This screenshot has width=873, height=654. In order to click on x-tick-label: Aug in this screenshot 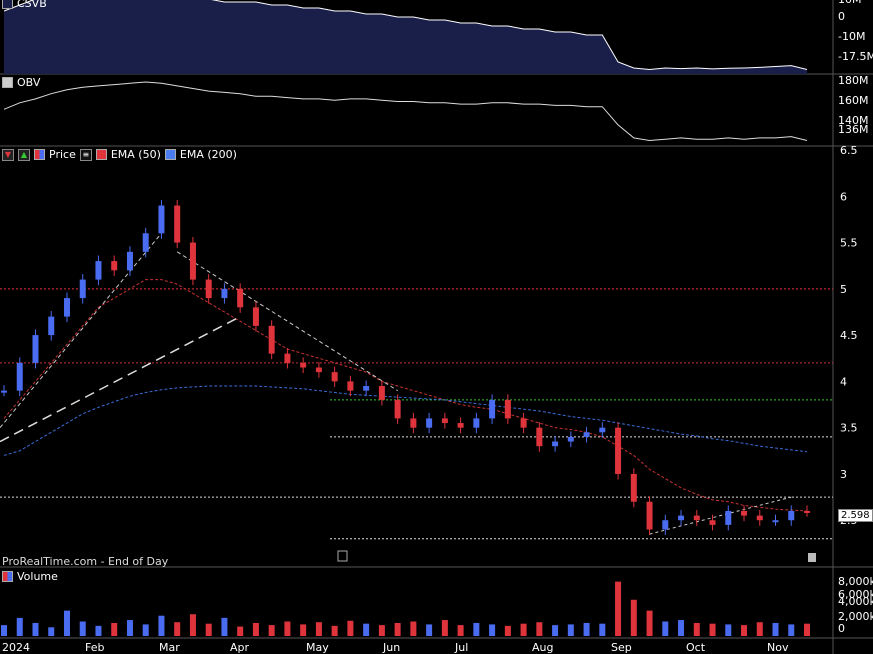, I will do `click(542, 647)`.